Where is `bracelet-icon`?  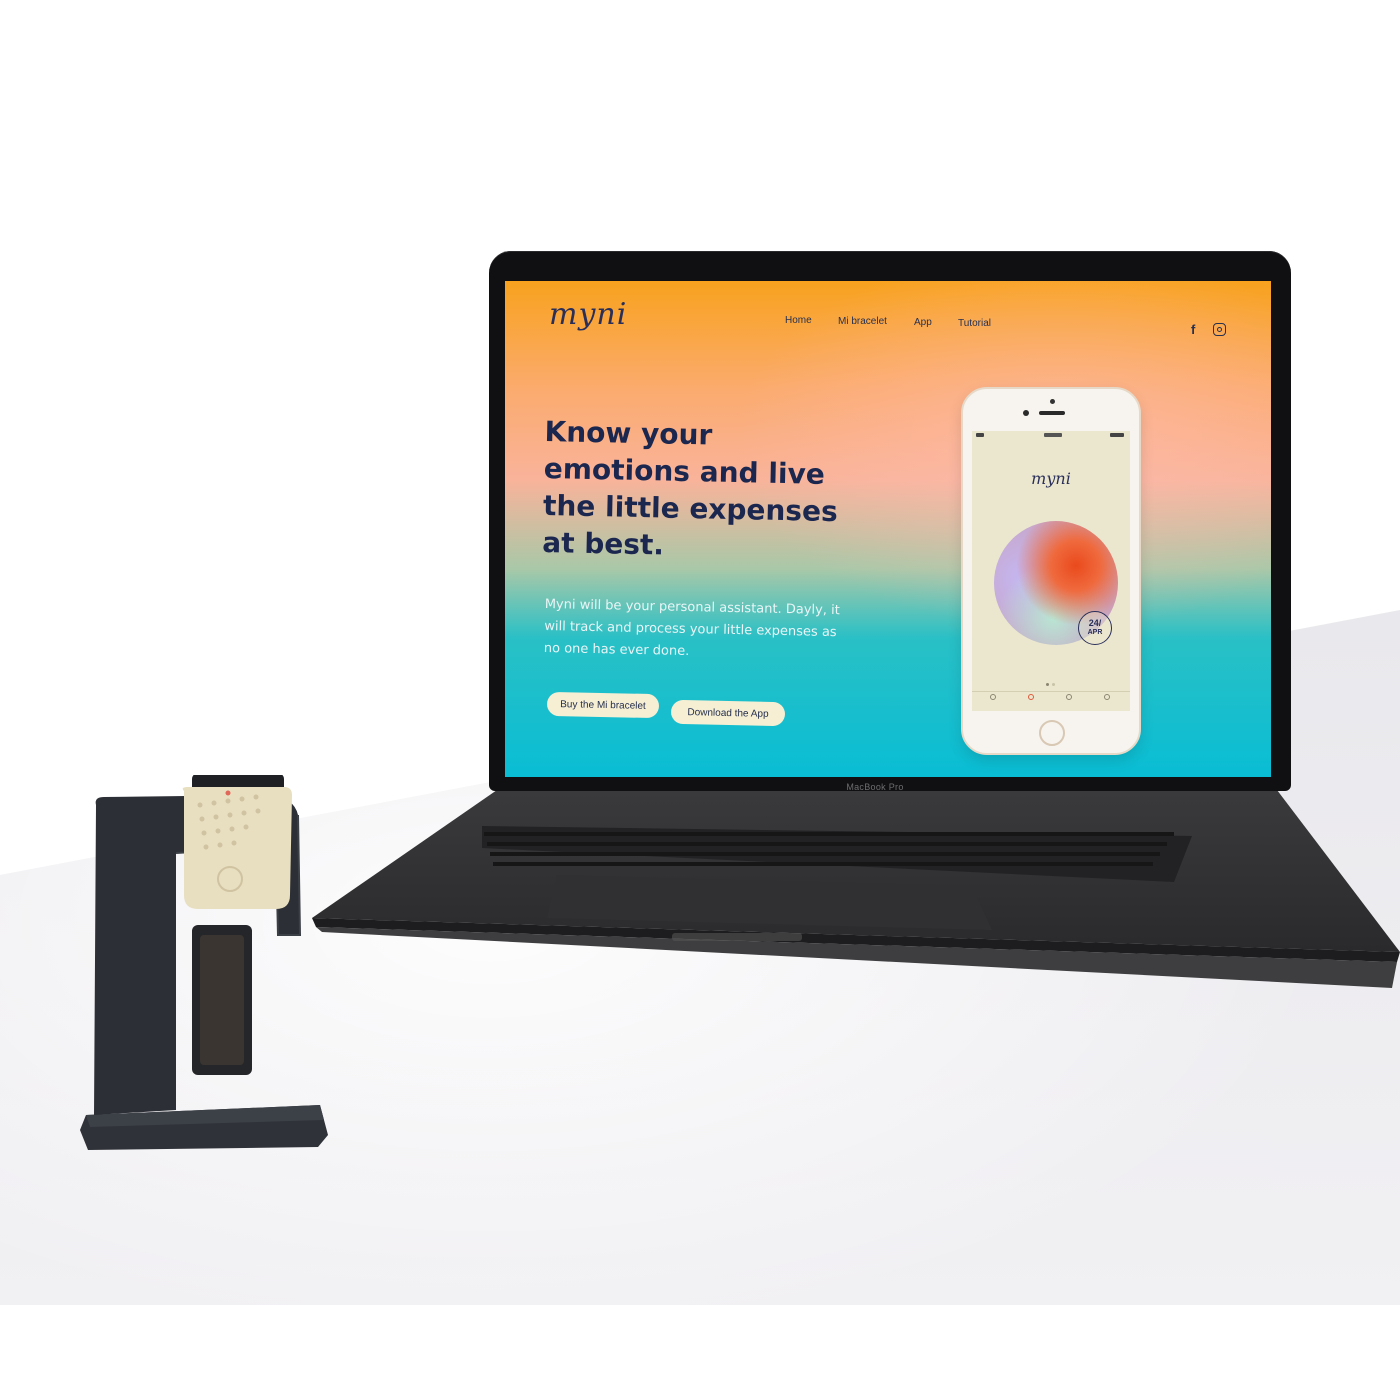
bracelet-icon is located at coordinates (993, 697).